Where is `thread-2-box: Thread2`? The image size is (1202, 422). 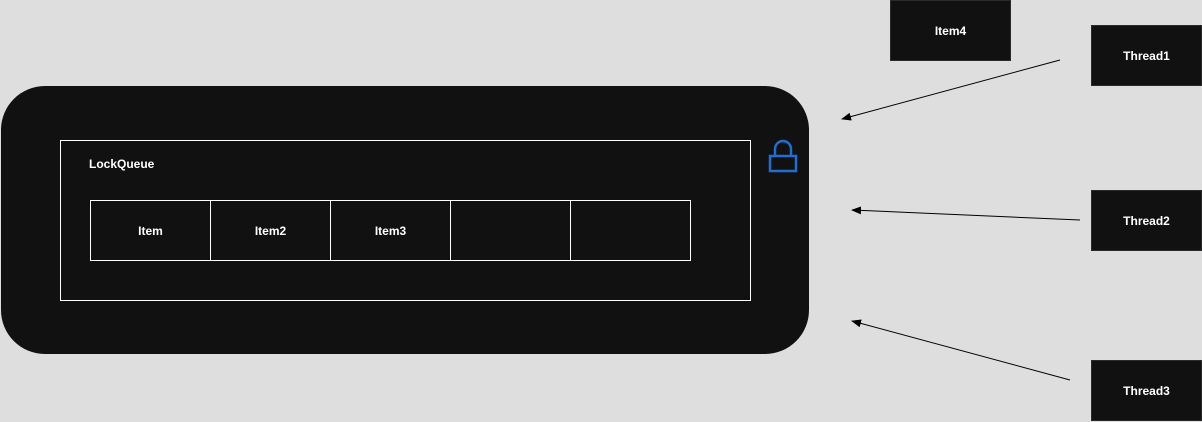 thread-2-box: Thread2 is located at coordinates (1146, 220).